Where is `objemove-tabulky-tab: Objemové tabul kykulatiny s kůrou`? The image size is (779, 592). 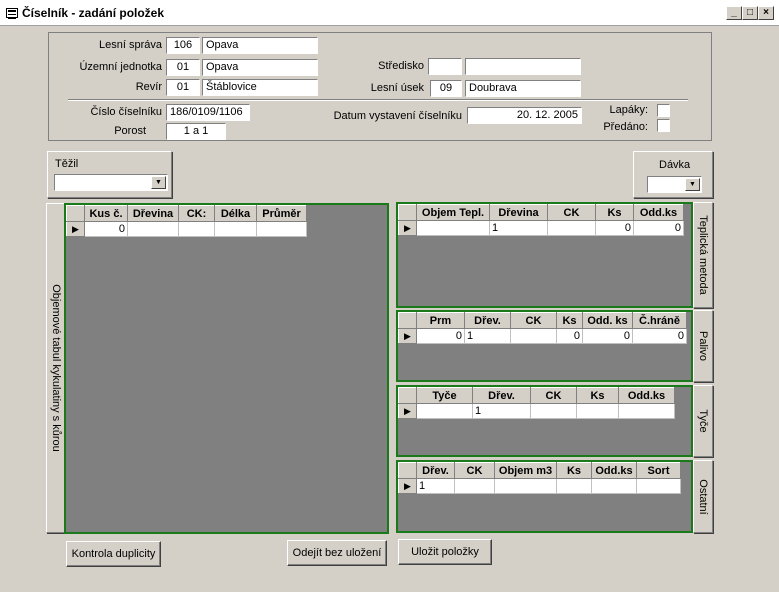
objemove-tabulky-tab: Objemové tabul kykulatiny s kůrou is located at coordinates (55, 368).